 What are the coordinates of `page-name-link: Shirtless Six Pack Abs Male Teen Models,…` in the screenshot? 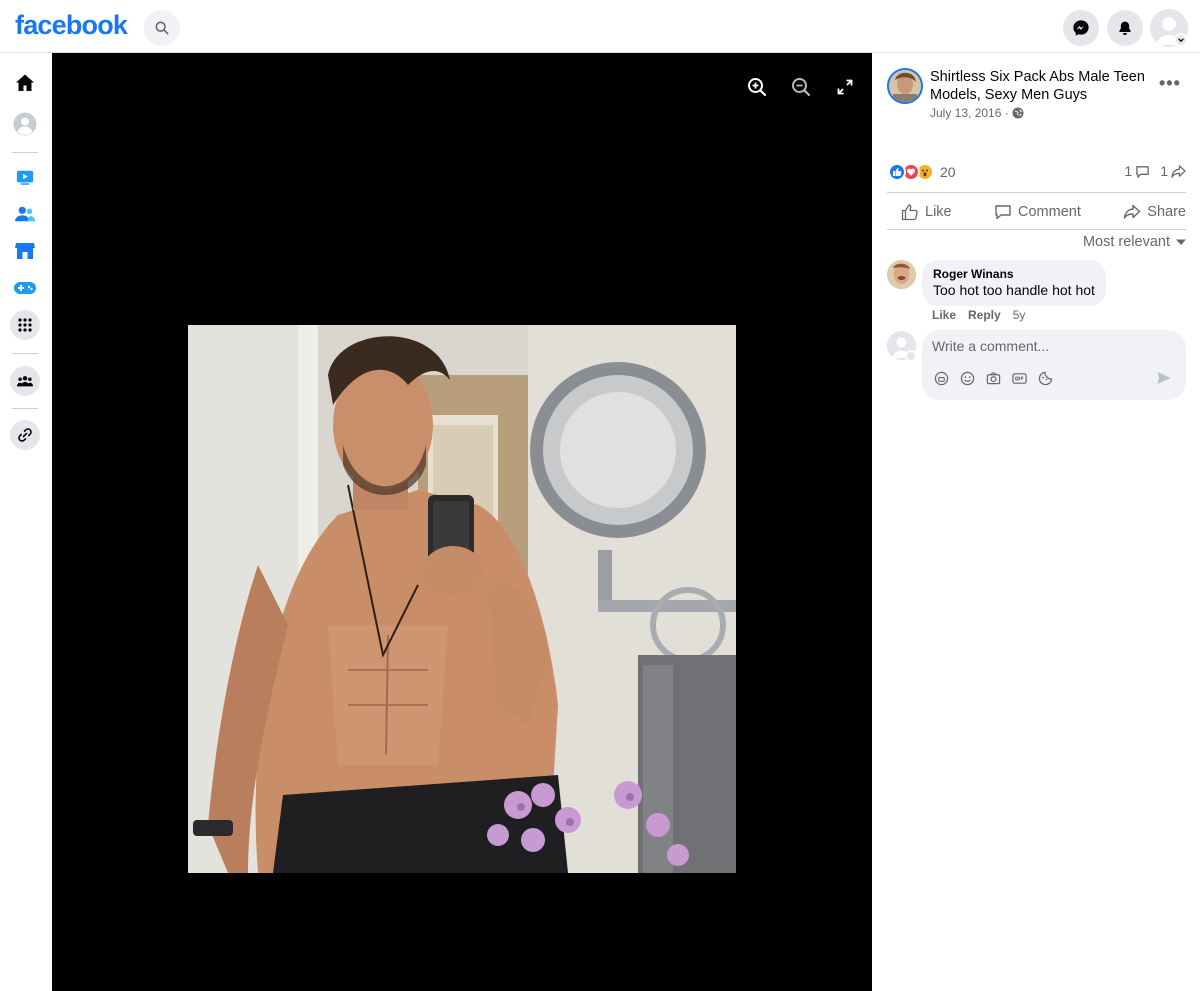 It's located at (1040, 86).